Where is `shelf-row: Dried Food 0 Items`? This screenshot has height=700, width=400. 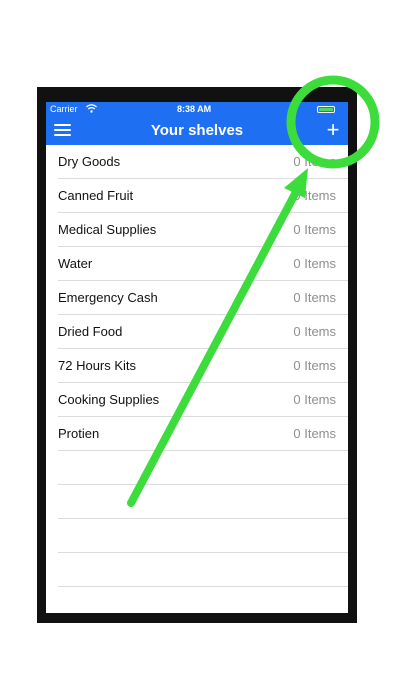 shelf-row: Dried Food 0 Items is located at coordinates (203, 332).